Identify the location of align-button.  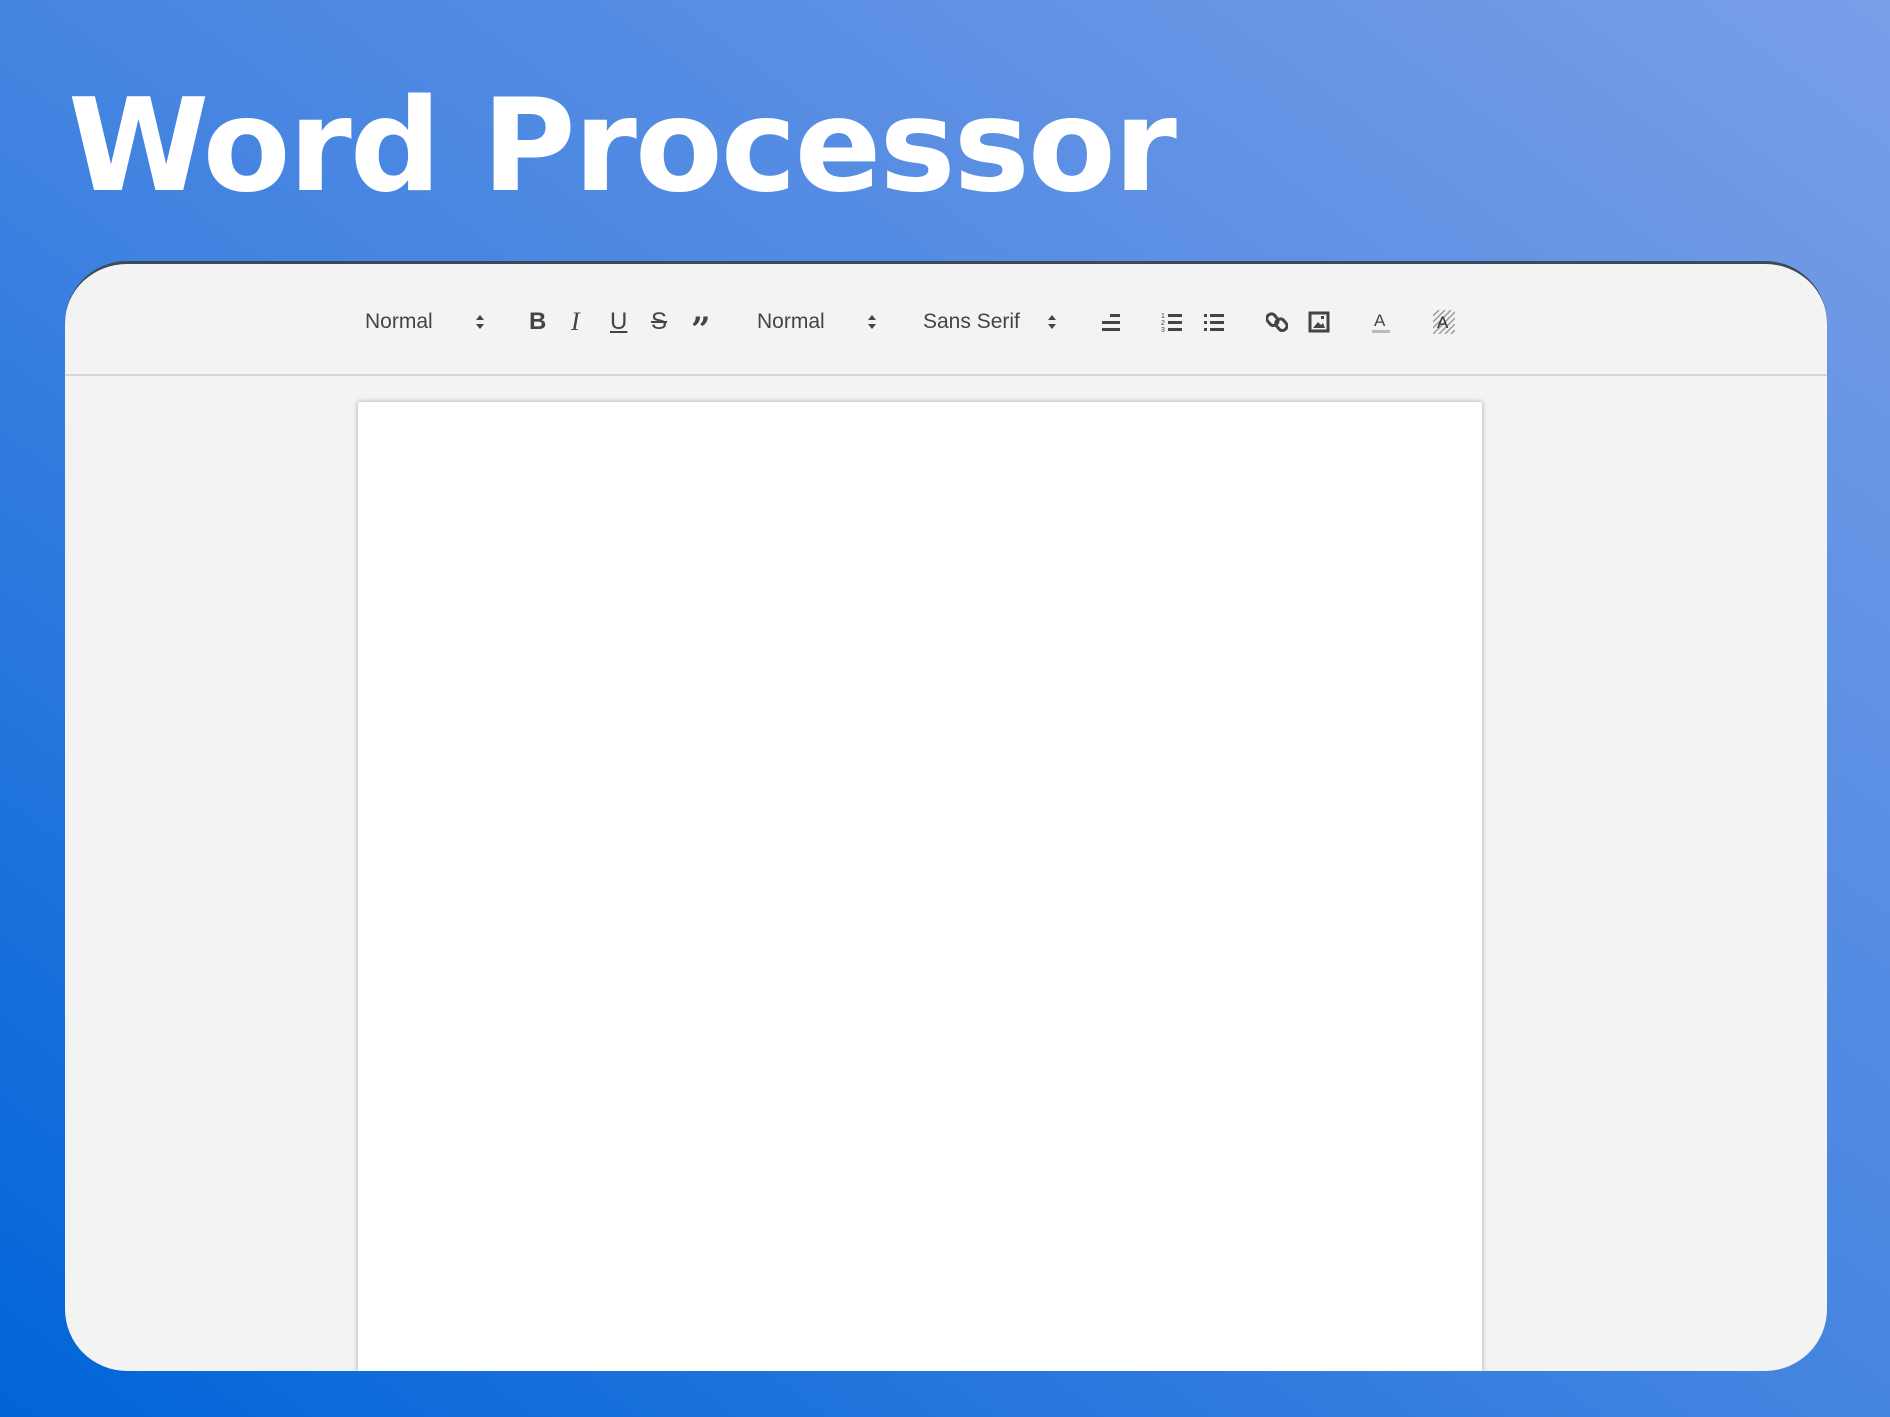
(1111, 322).